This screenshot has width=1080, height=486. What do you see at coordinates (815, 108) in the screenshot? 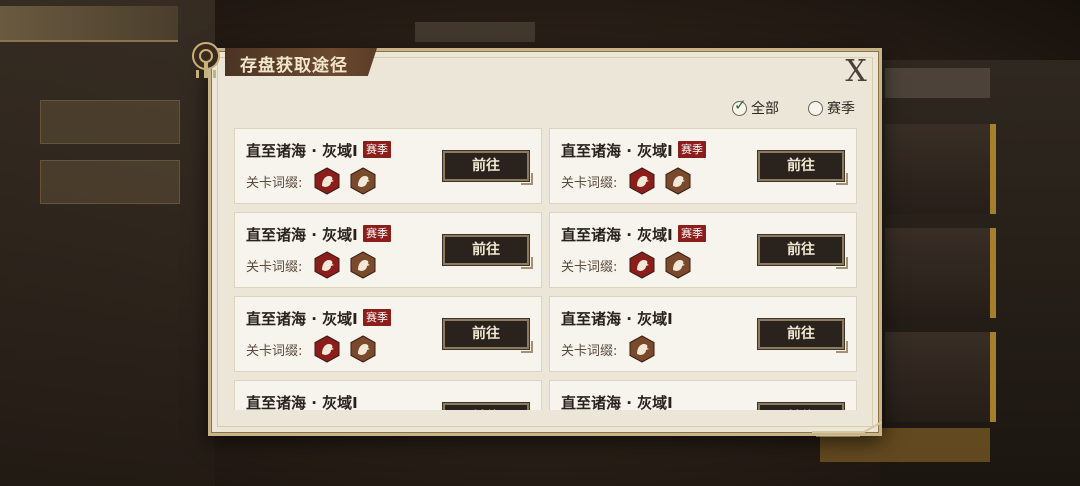
I see `unchecked-radio-icon` at bounding box center [815, 108].